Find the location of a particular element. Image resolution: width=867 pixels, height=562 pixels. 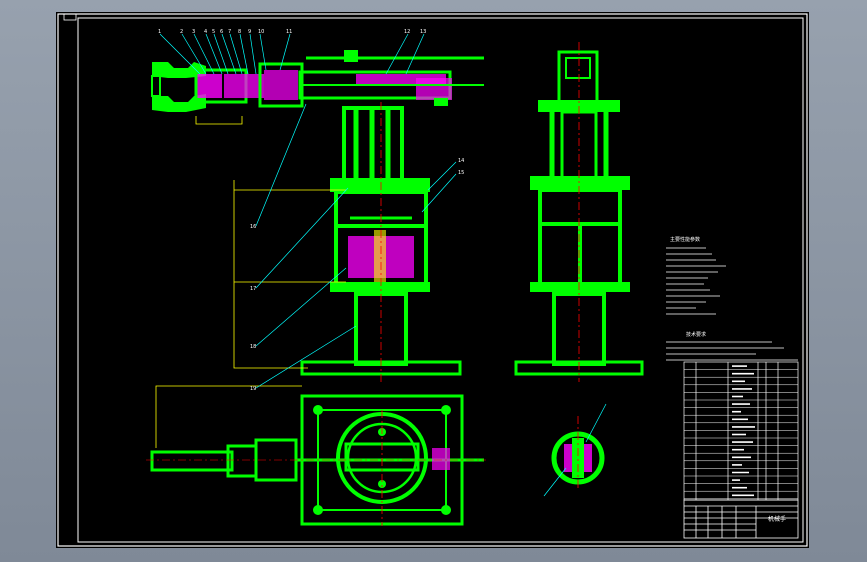

side-upper-frame is located at coordinates (580, 207).